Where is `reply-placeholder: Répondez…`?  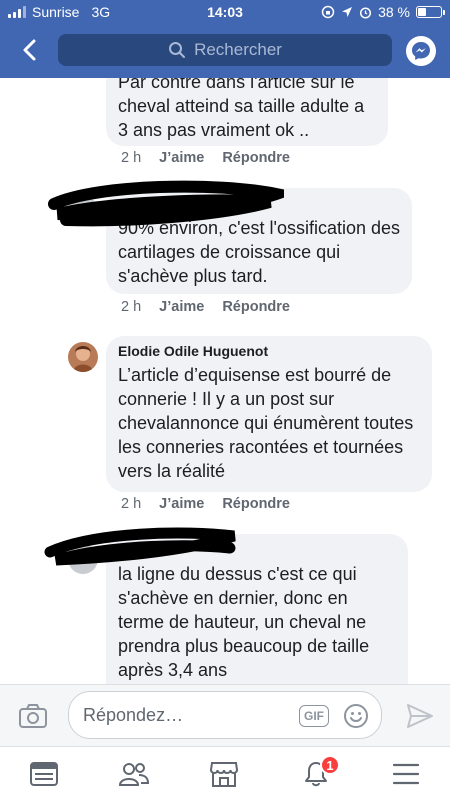 reply-placeholder: Répondez… is located at coordinates (133, 715).